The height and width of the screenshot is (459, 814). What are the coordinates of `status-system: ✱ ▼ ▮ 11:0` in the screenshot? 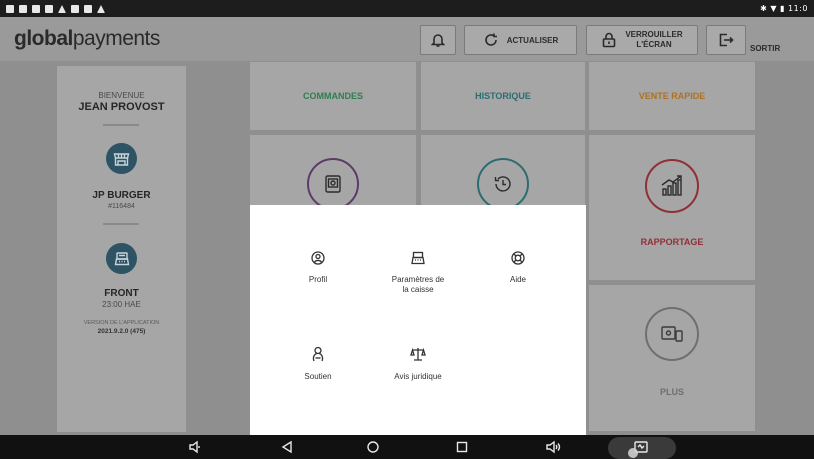 It's located at (784, 8).